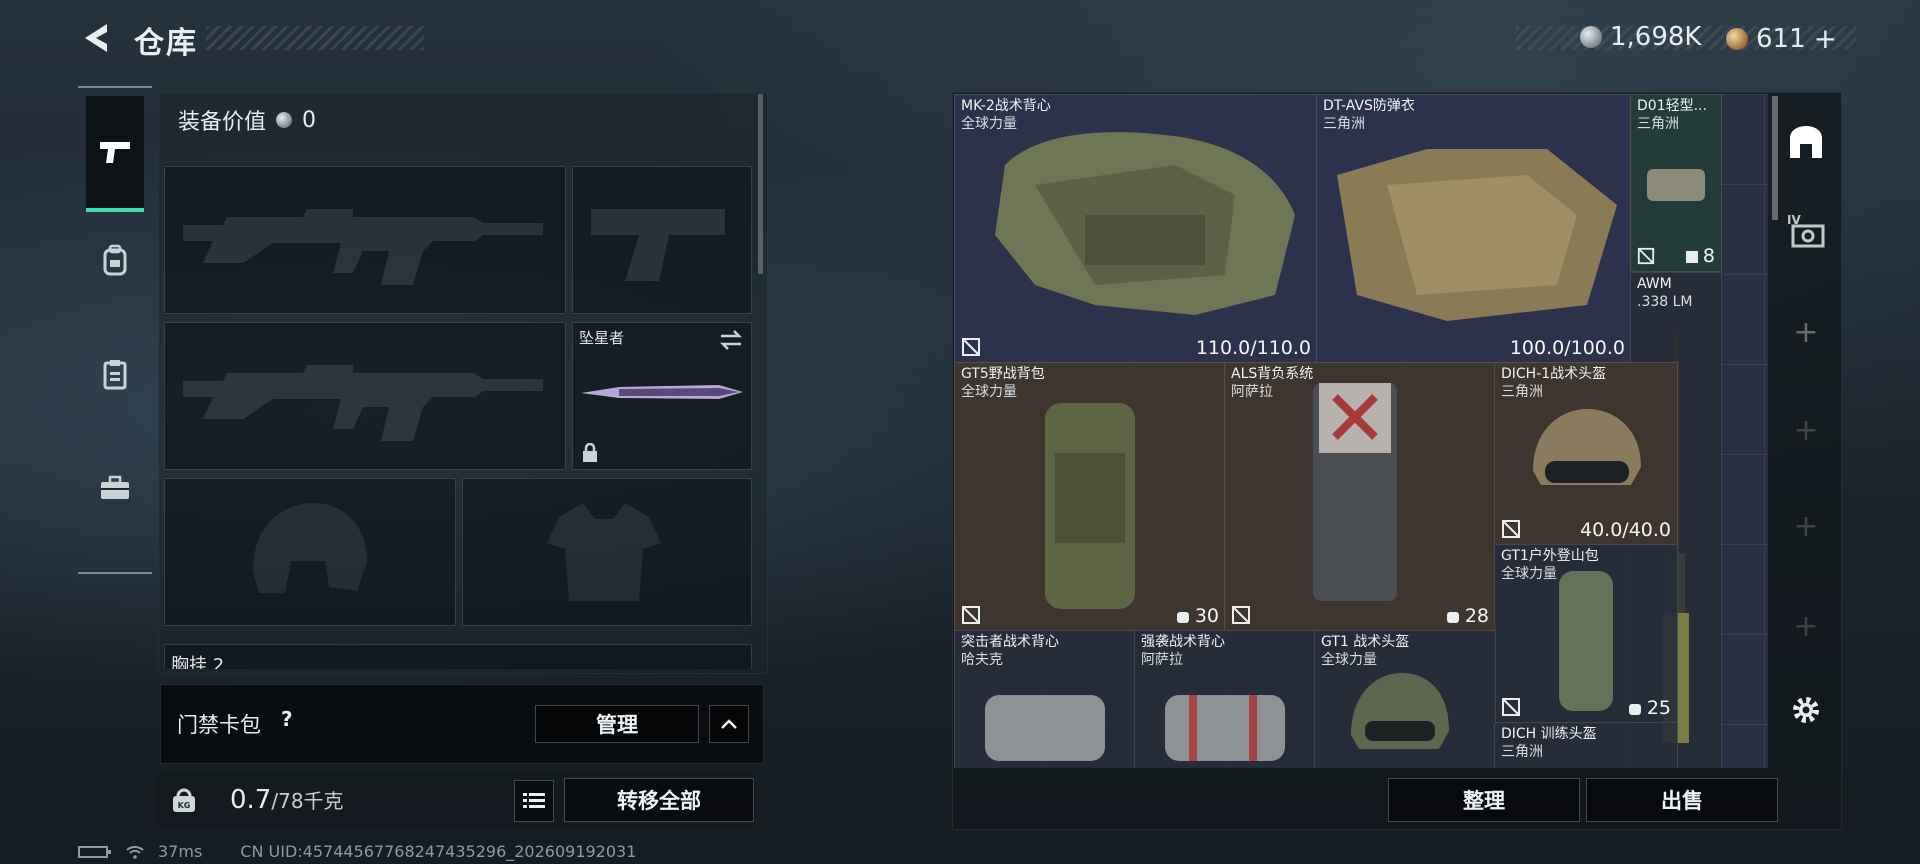  What do you see at coordinates (602, 338) in the screenshot?
I see `melee-name: 坠星者` at bounding box center [602, 338].